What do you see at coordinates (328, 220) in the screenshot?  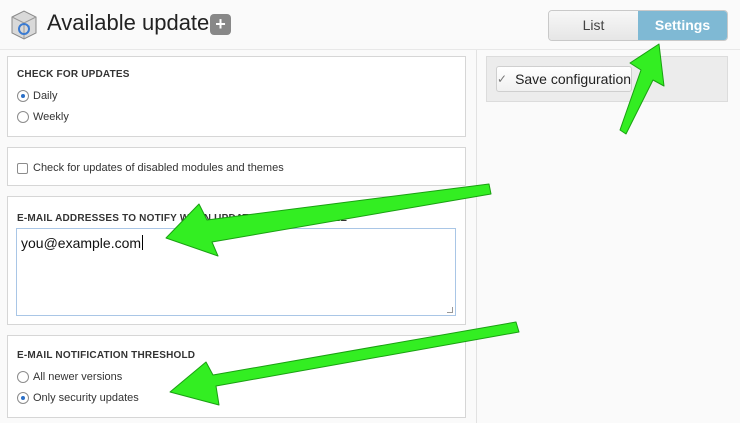 I see `arrow-to-email-icon` at bounding box center [328, 220].